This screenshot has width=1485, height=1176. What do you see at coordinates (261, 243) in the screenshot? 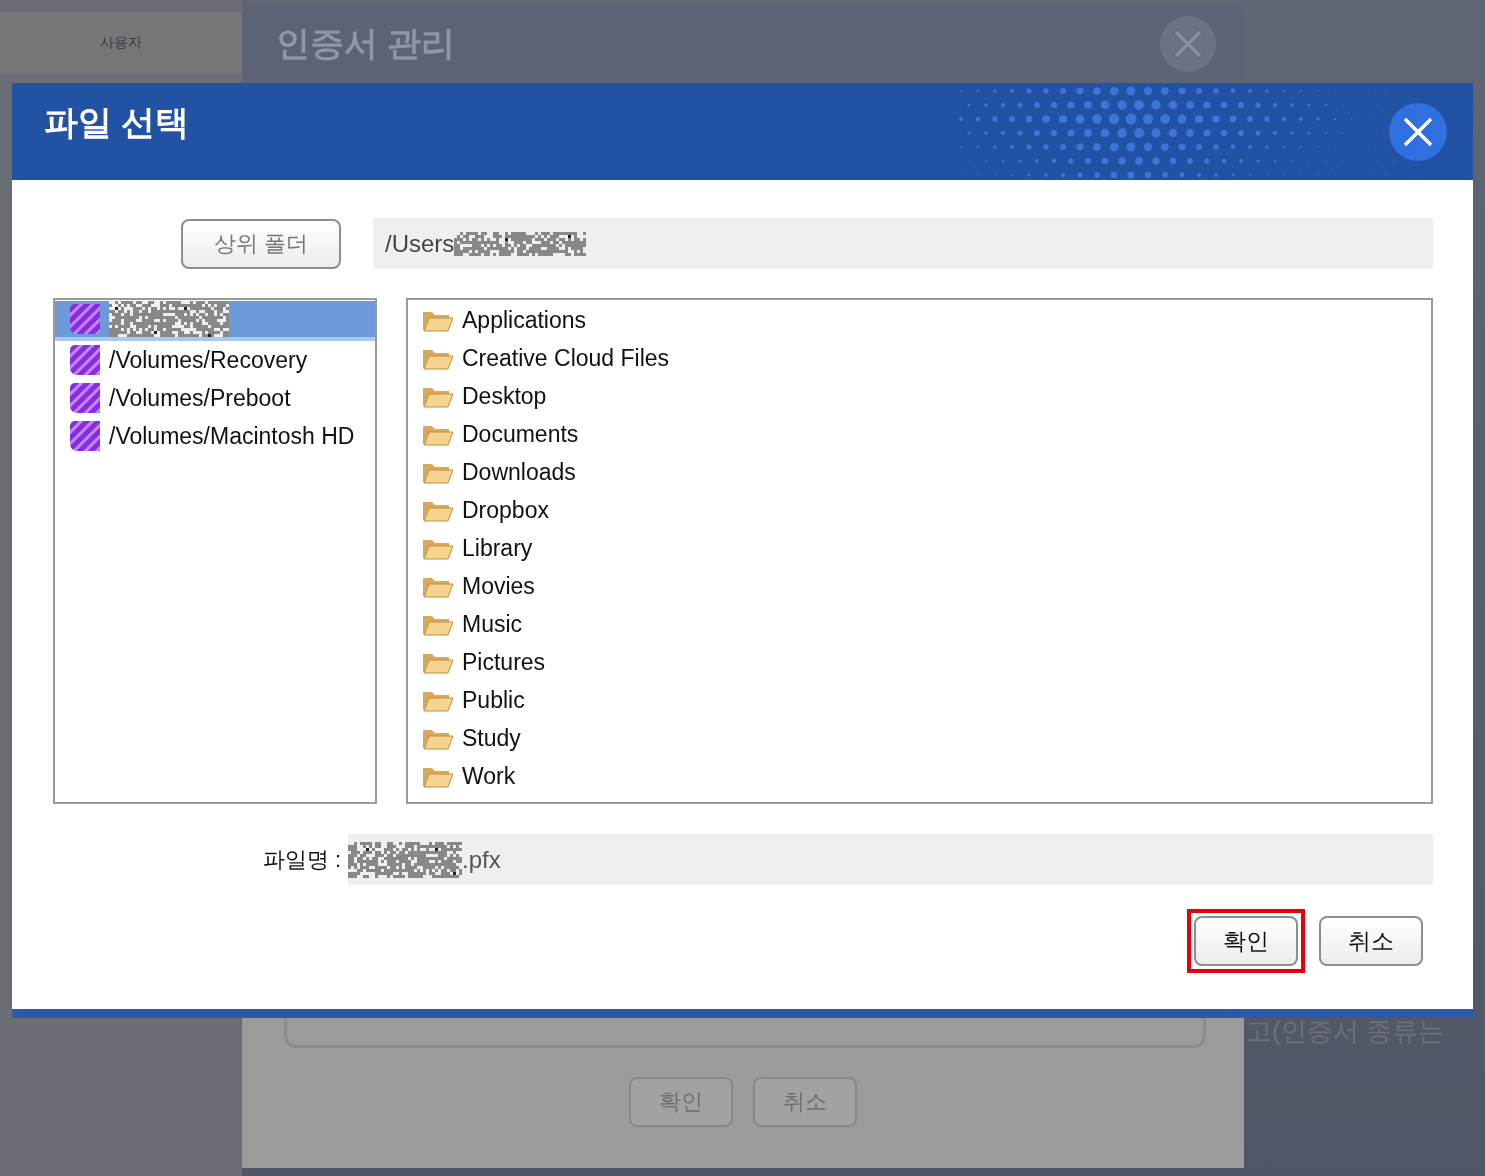
I see `parent-folder-button: 상위 폴더` at bounding box center [261, 243].